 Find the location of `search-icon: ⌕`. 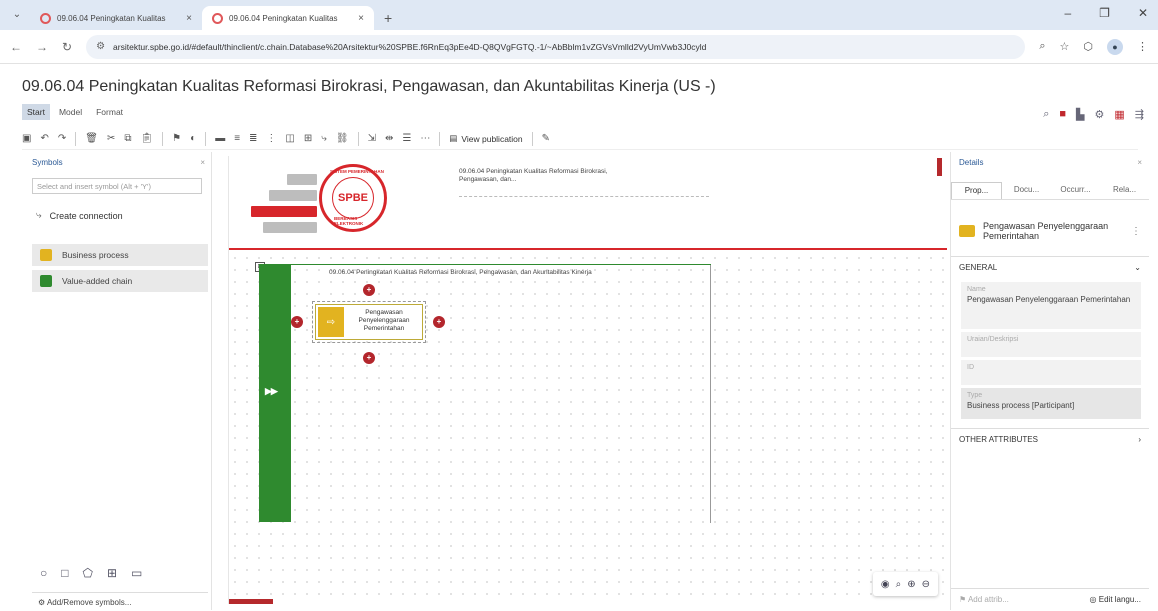

search-icon: ⌕ is located at coordinates (1046, 114).